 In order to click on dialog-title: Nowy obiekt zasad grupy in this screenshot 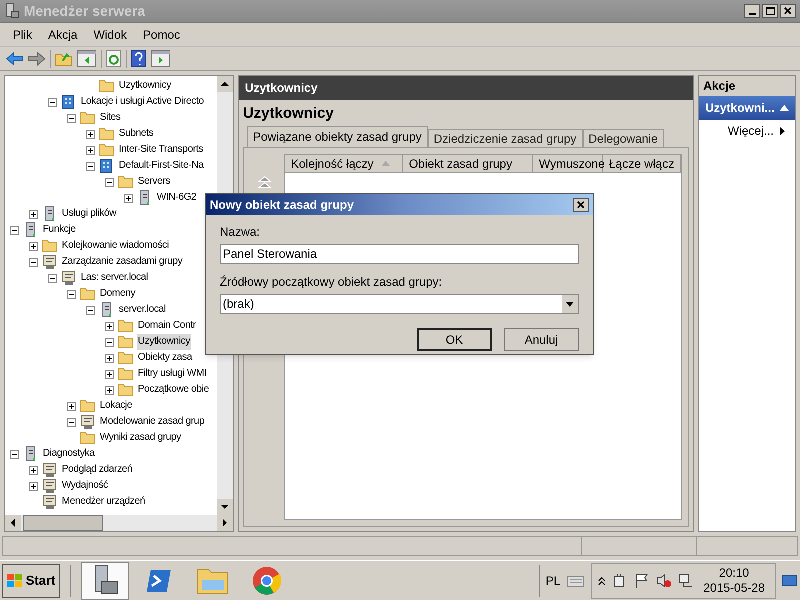, I will do `click(282, 205)`.